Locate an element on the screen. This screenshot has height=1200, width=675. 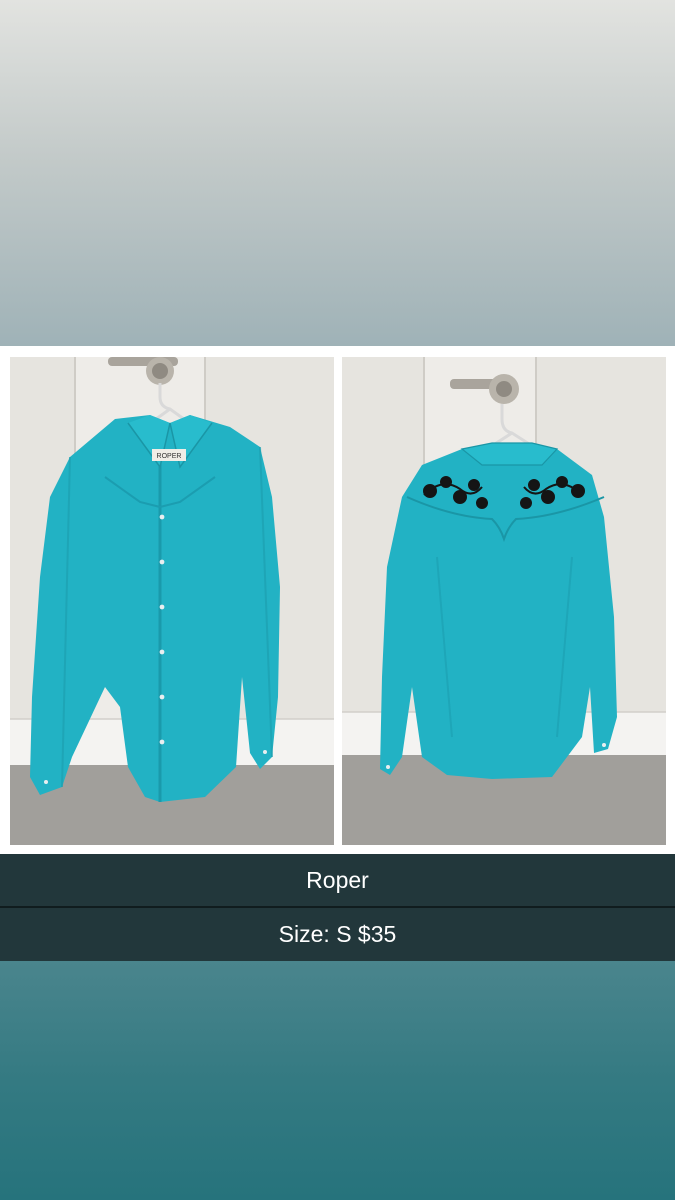
listing-size-price: Size: S $35 is located at coordinates (337, 934).